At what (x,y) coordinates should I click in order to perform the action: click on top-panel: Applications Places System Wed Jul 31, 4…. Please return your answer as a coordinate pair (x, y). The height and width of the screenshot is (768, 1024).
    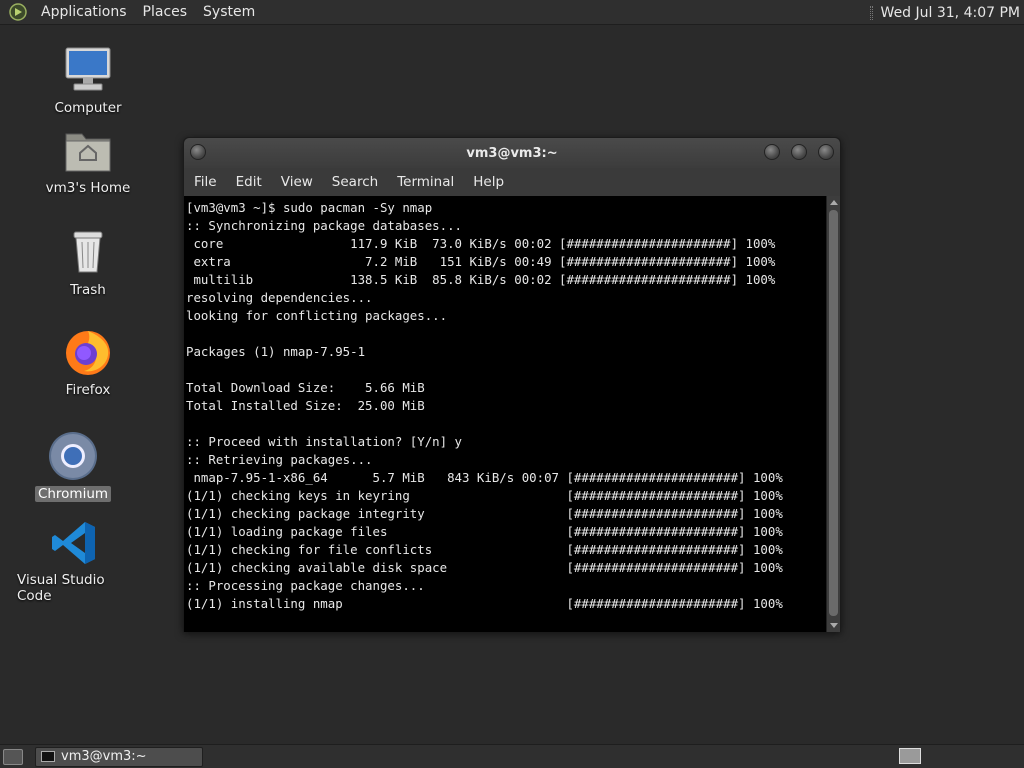
    Looking at the image, I should click on (512, 12).